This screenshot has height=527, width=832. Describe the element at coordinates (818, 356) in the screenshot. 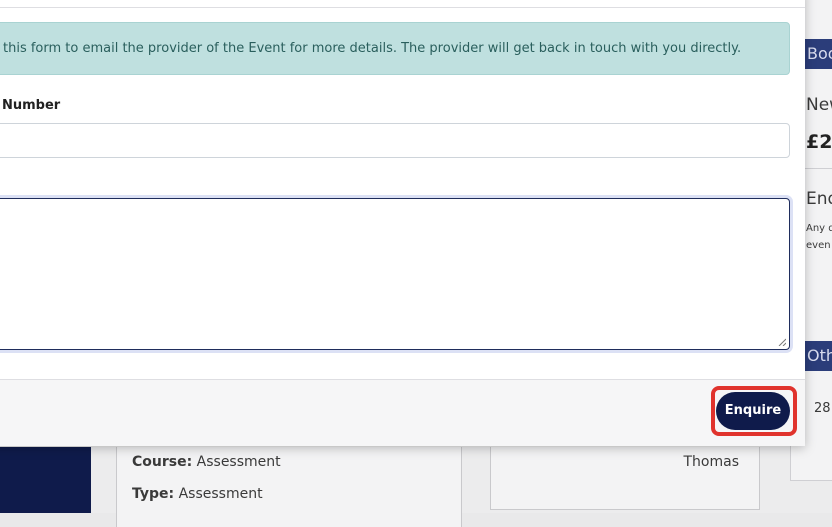

I see `other-events-header: Othe` at that location.